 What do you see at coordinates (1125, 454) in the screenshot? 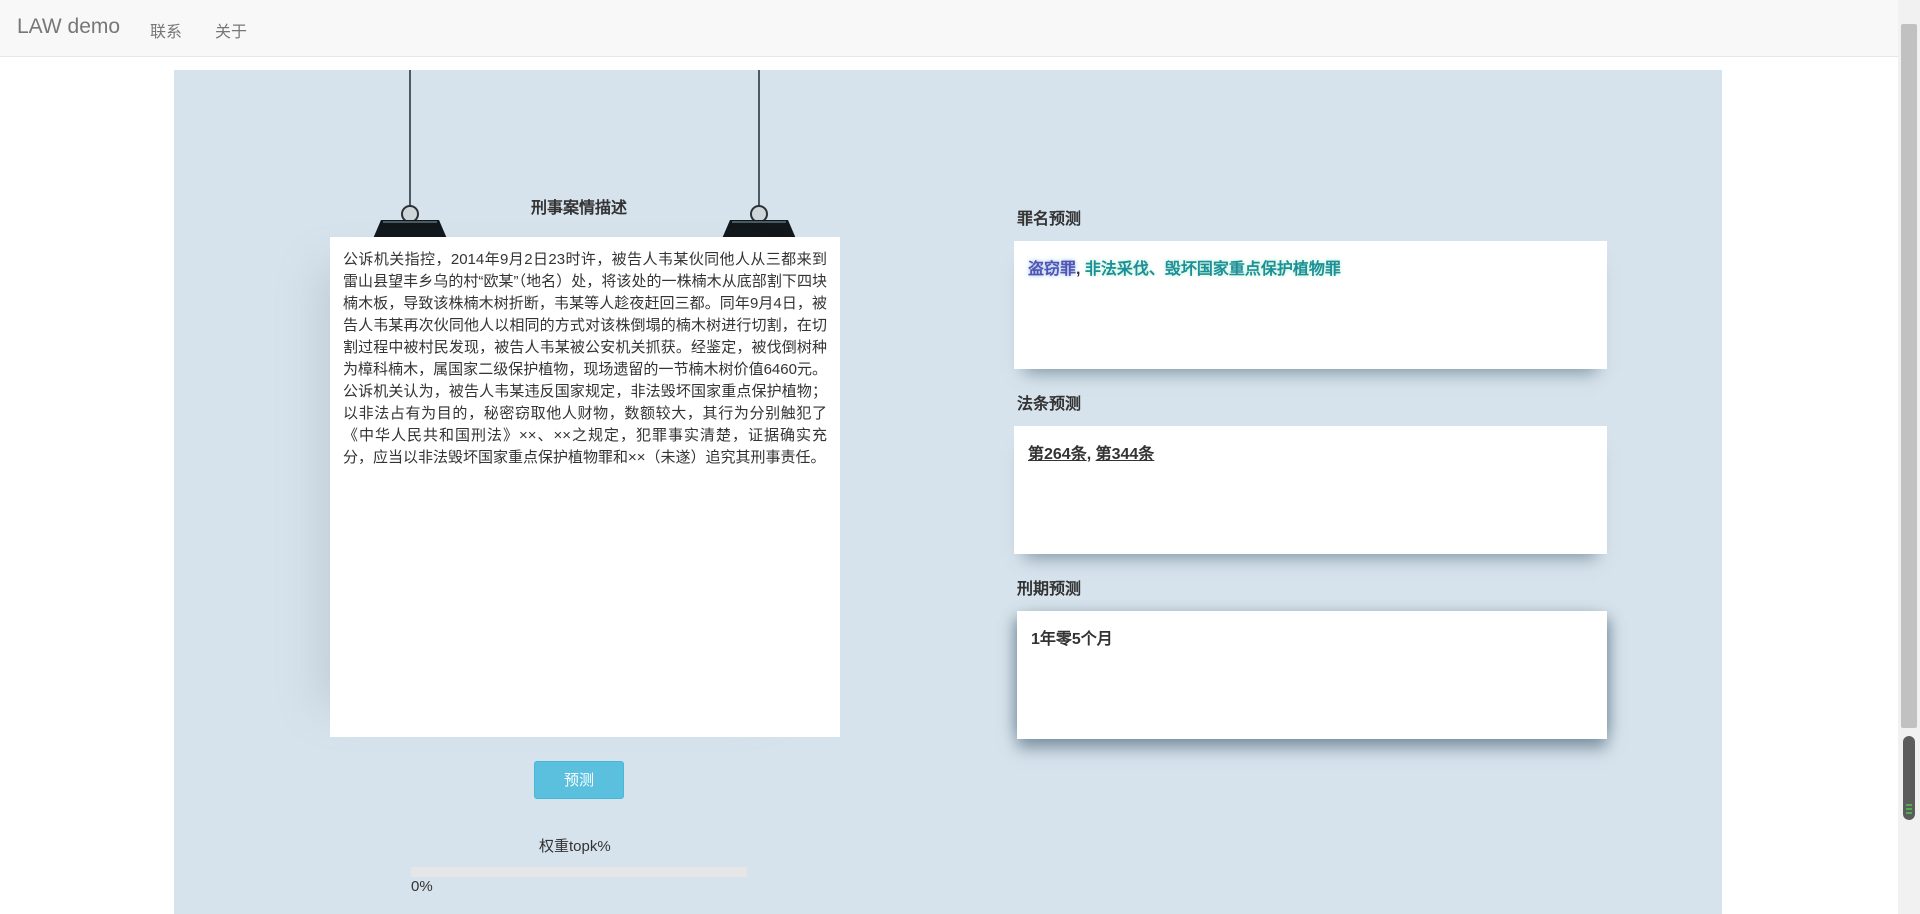
I see `law-article-344-link: 第344条` at bounding box center [1125, 454].